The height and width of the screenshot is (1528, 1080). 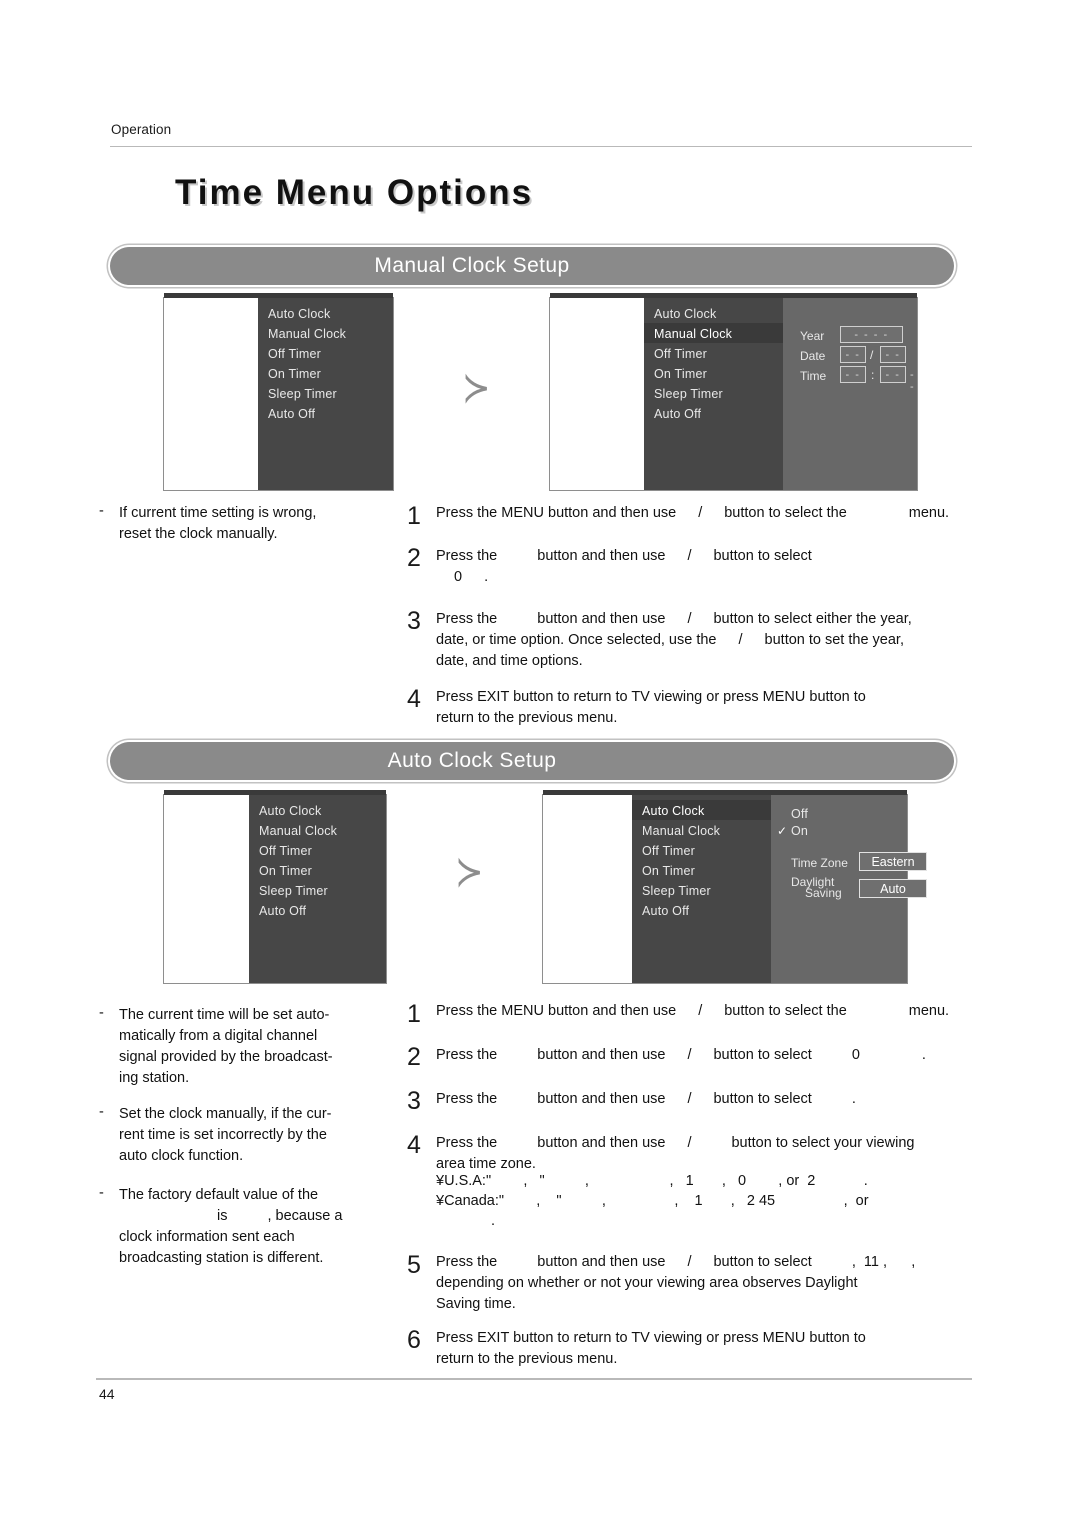 What do you see at coordinates (799, 814) in the screenshot?
I see `osd-option-off: Off` at bounding box center [799, 814].